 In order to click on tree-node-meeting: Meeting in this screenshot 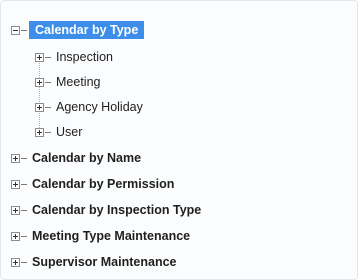, I will do `click(67, 82)`.